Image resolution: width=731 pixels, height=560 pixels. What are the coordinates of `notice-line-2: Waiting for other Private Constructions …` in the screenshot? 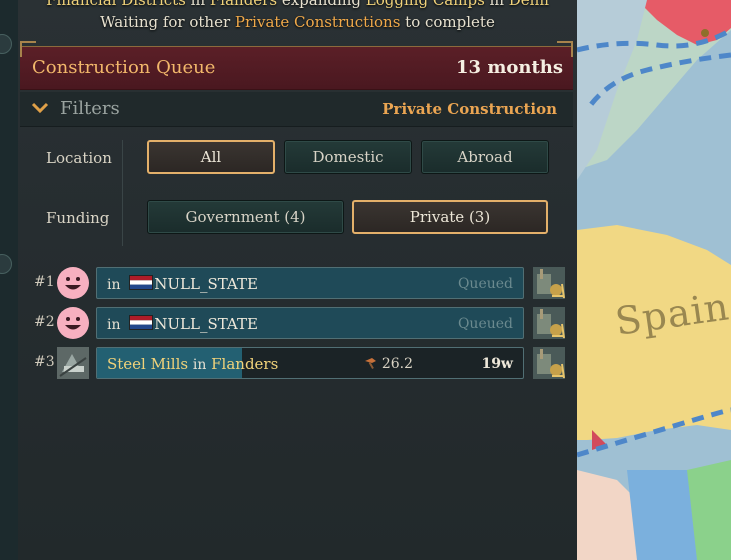 It's located at (297, 22).